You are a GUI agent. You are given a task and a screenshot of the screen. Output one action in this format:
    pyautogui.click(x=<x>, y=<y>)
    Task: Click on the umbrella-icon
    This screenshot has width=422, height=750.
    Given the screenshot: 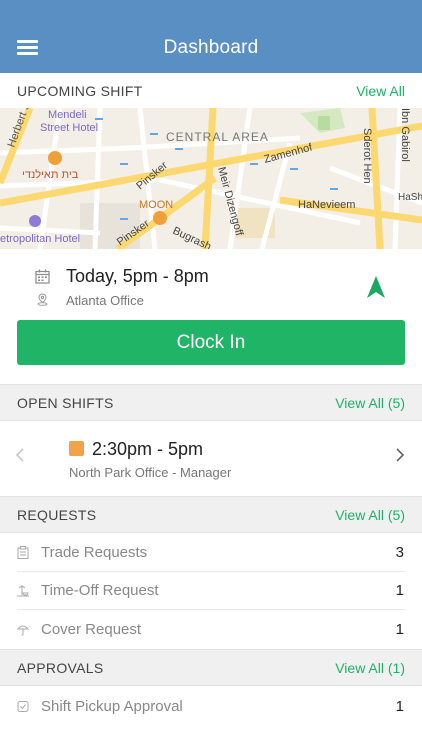 What is the action you would take?
    pyautogui.click(x=23, y=630)
    